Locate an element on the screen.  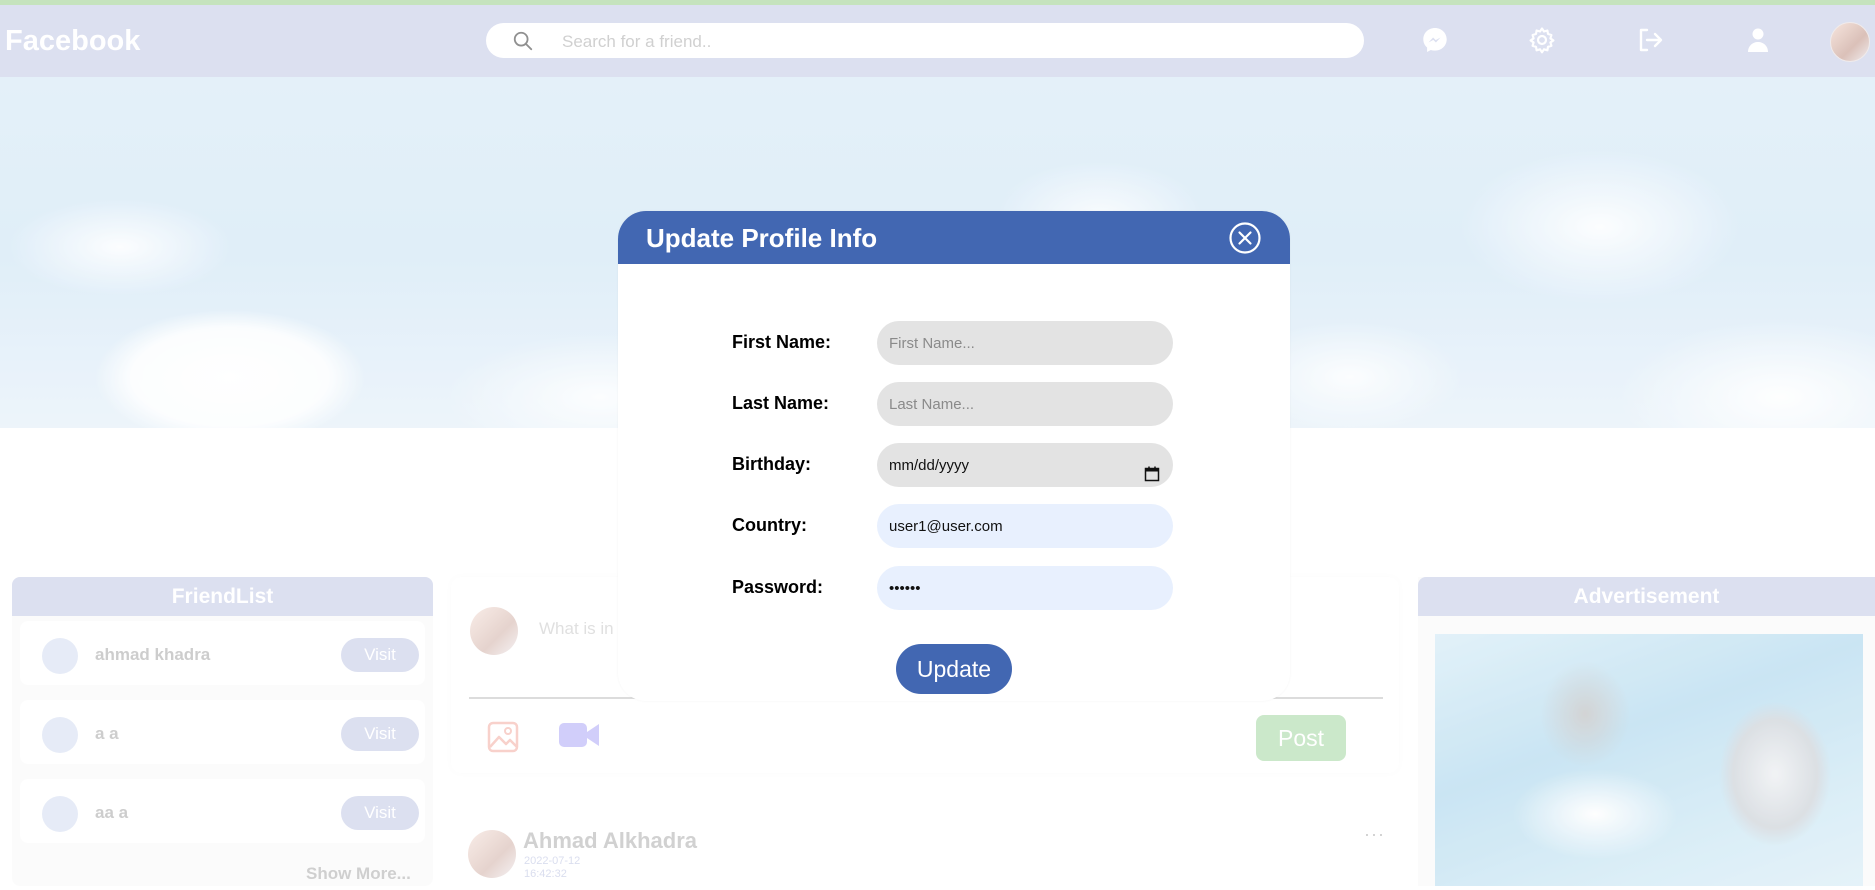
birthday-label: Birthday: is located at coordinates (772, 464).